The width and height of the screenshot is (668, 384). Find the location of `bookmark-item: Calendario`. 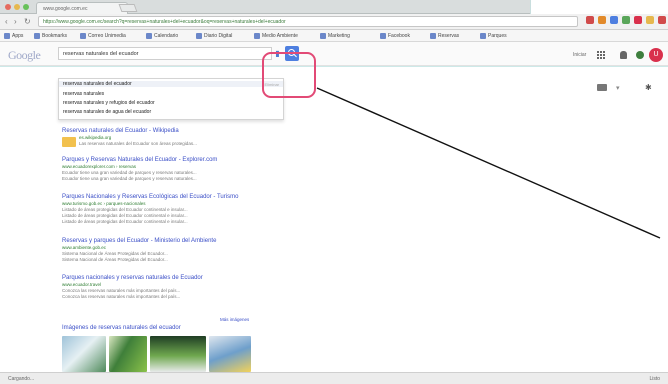

bookmark-item: Calendario is located at coordinates (162, 36).